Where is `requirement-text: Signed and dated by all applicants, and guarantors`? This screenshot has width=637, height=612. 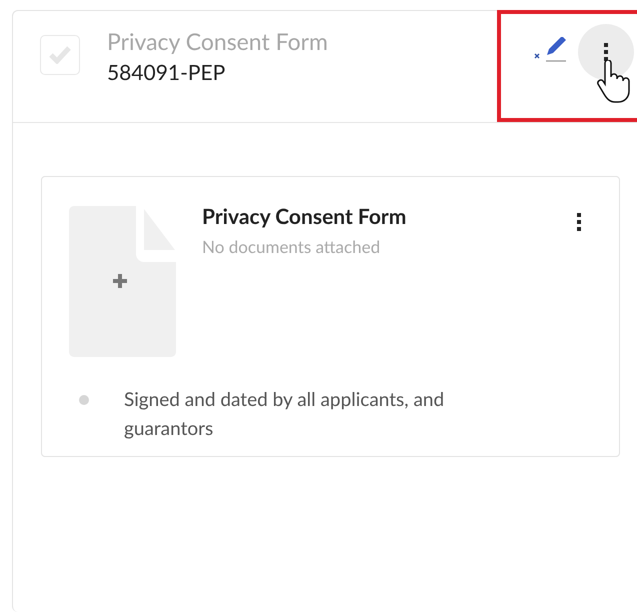 requirement-text: Signed and dated by all applicants, and guarantors is located at coordinates (285, 414).